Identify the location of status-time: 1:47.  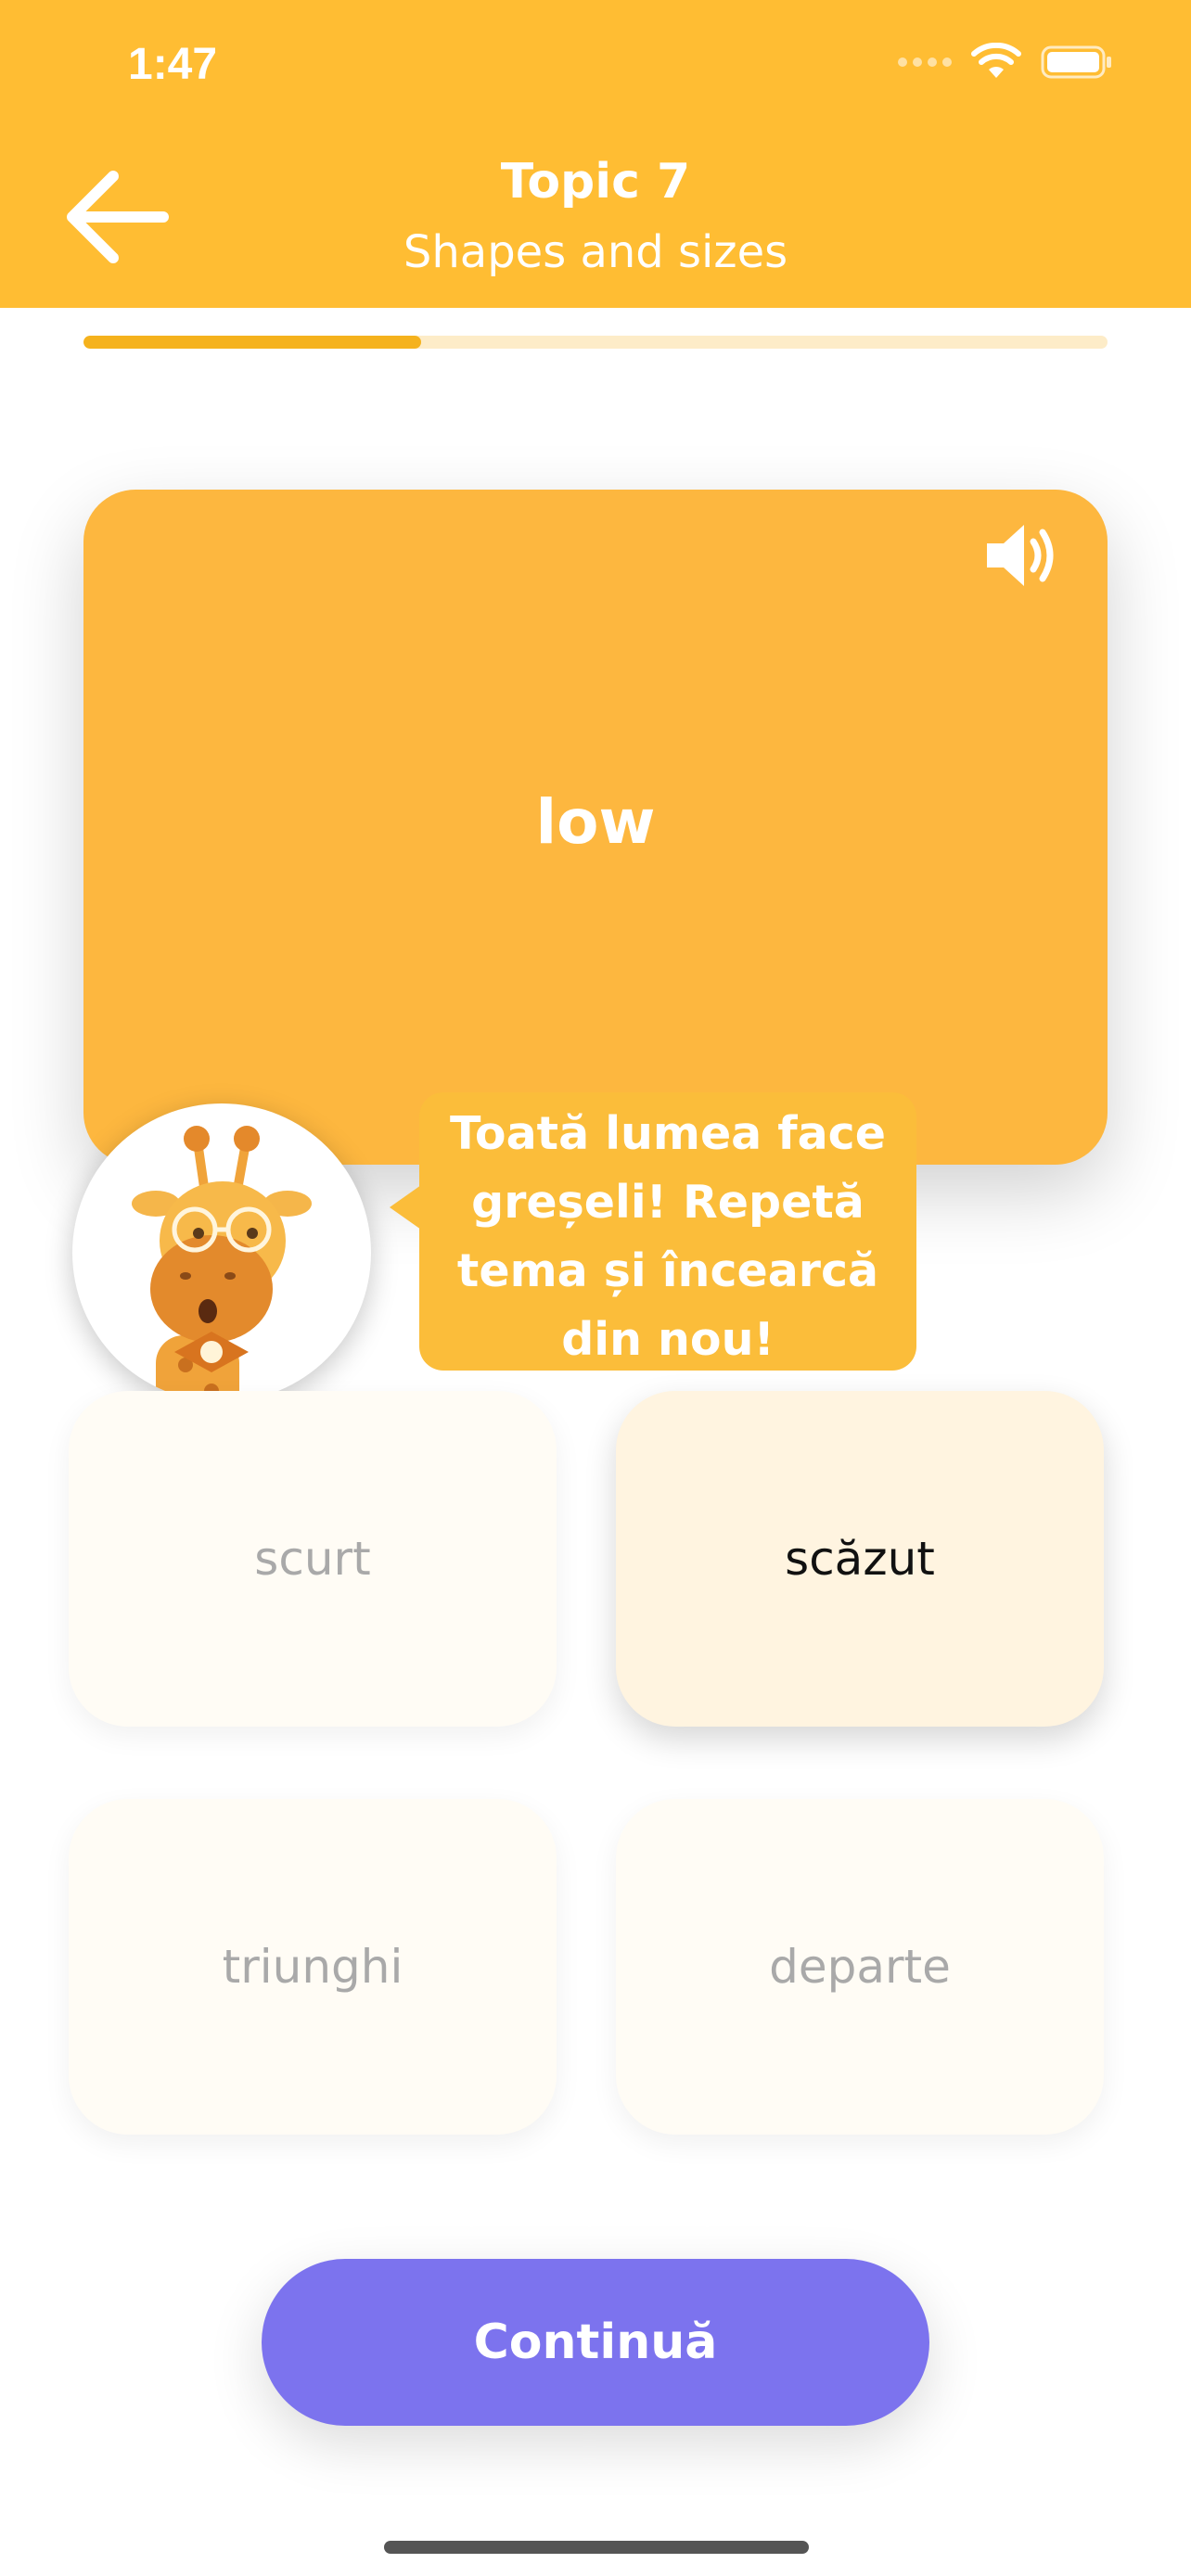
(173, 64).